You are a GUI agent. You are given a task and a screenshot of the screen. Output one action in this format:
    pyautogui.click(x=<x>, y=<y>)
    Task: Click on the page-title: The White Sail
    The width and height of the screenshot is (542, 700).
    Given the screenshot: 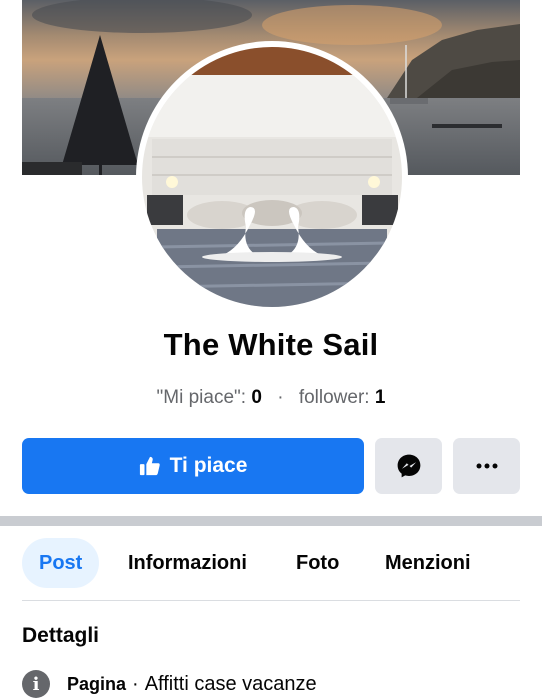 What is the action you would take?
    pyautogui.click(x=271, y=344)
    